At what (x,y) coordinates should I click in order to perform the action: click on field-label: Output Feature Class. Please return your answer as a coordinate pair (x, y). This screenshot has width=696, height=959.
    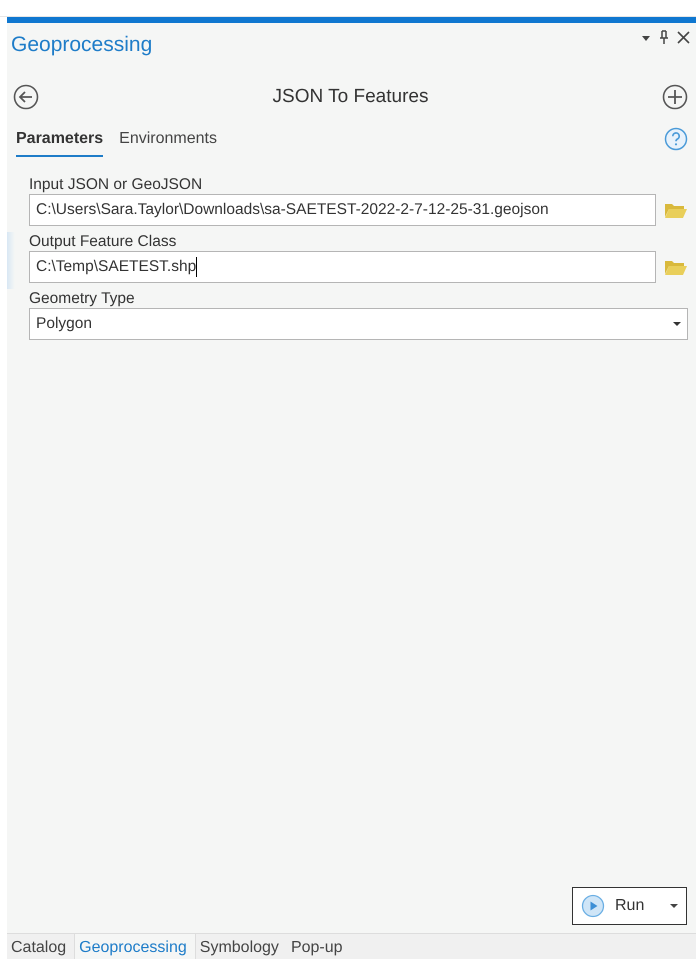
    Looking at the image, I should click on (103, 241).